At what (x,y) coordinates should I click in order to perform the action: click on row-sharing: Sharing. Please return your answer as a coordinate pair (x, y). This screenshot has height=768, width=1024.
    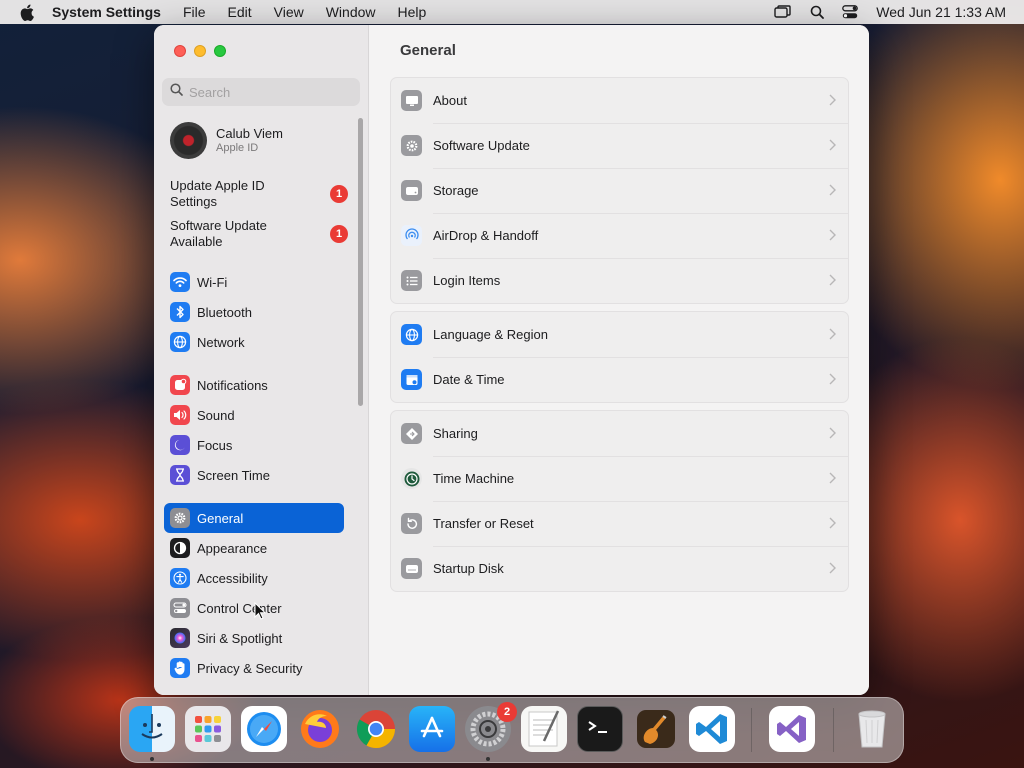
    Looking at the image, I should click on (619, 433).